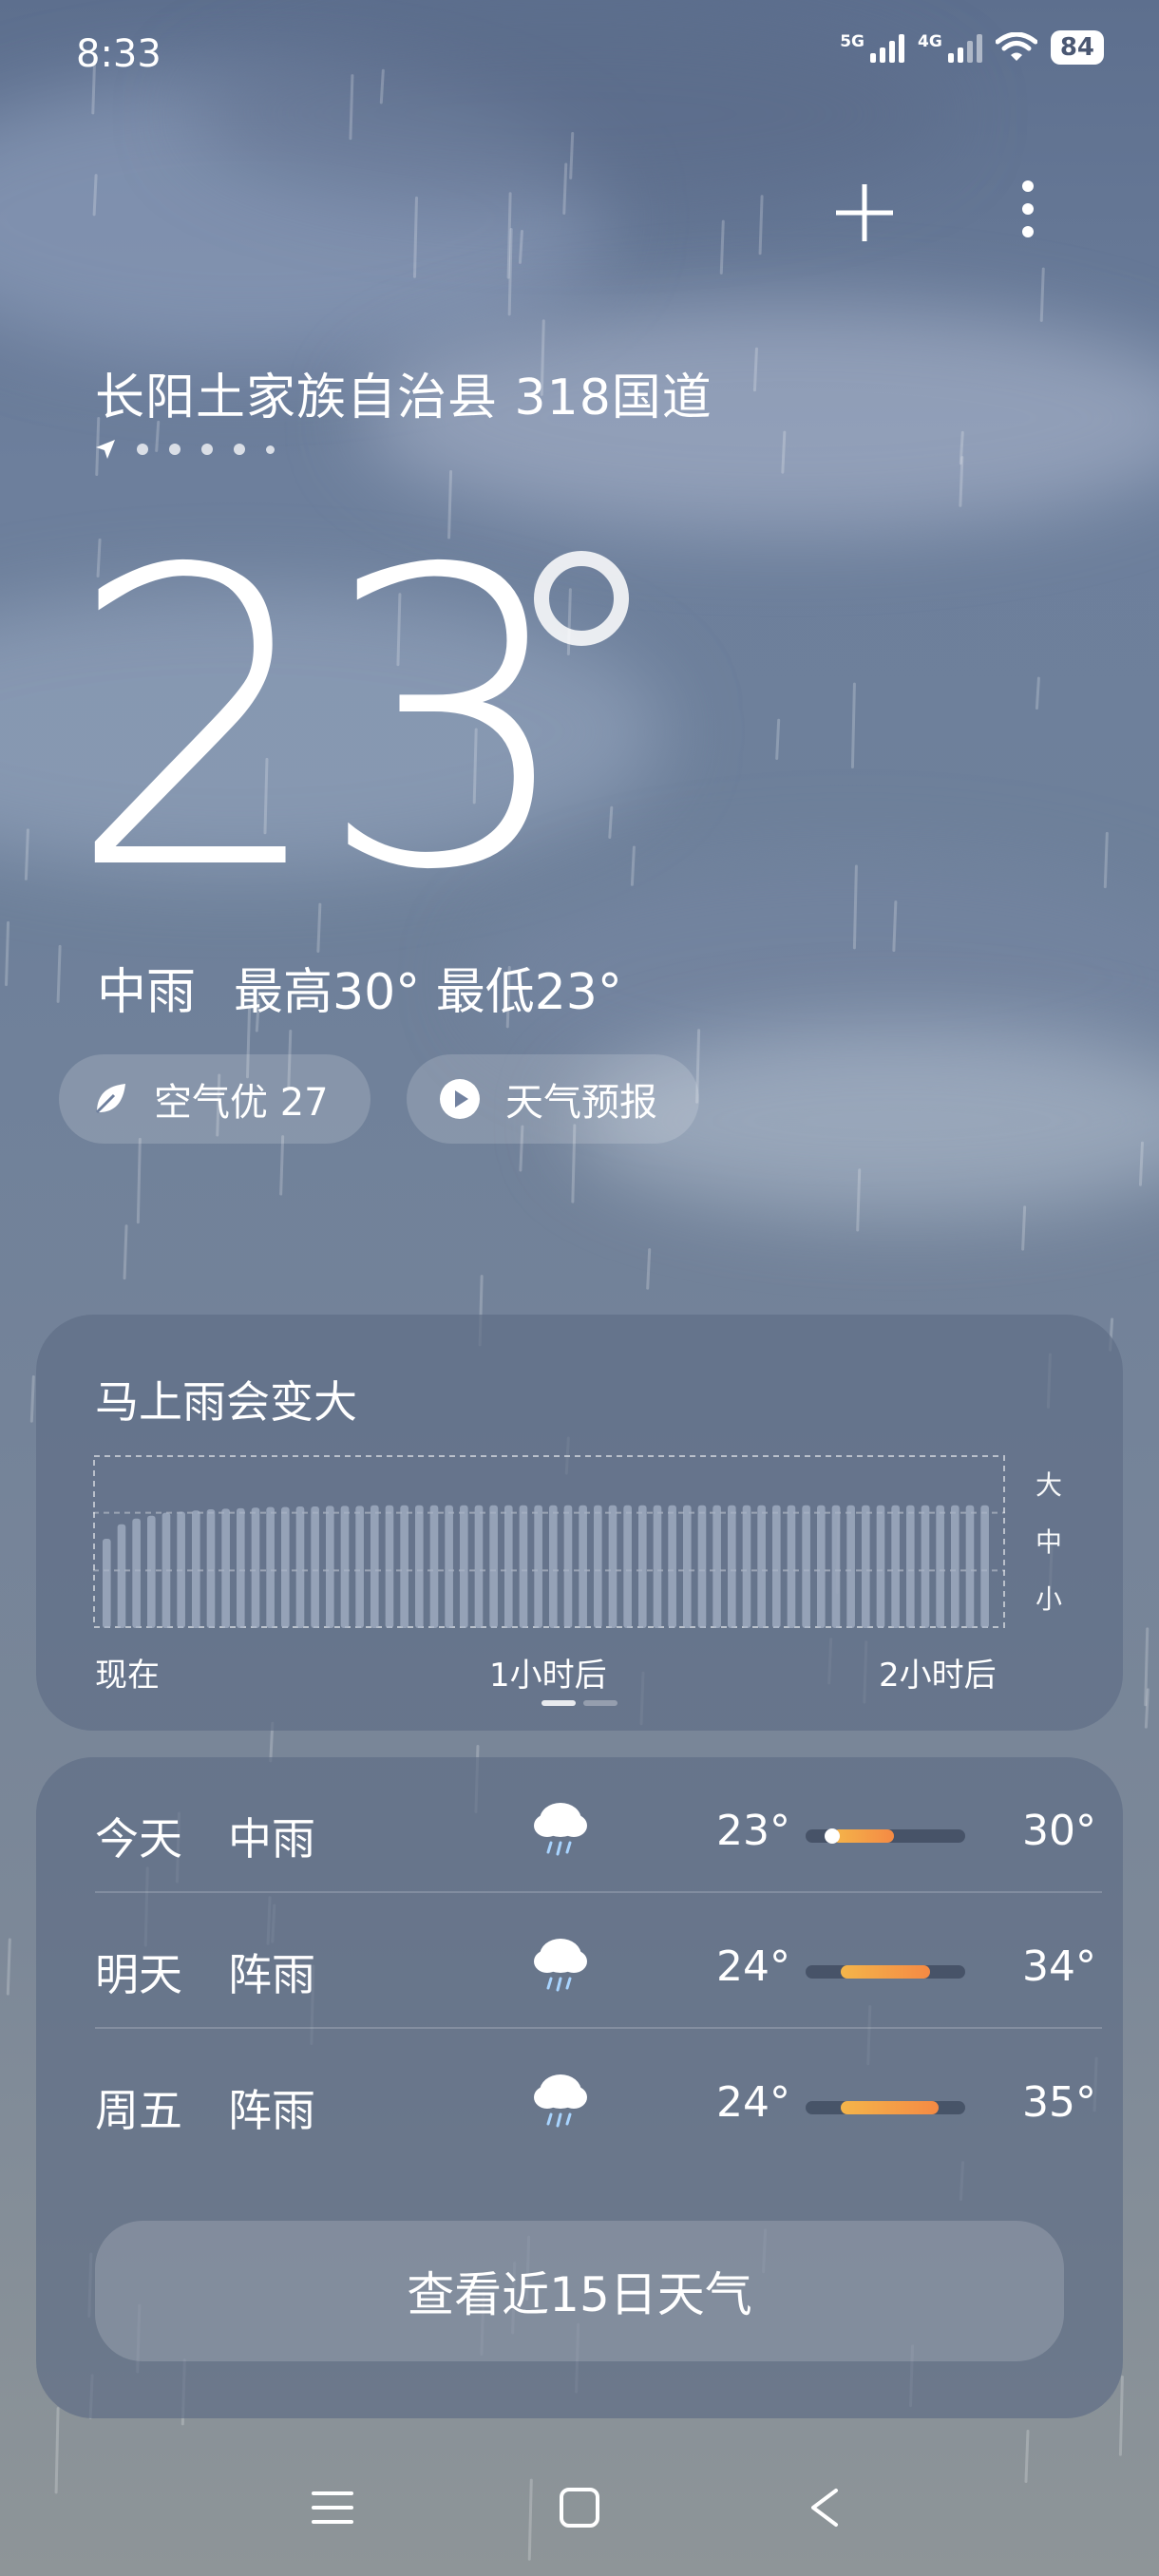 The height and width of the screenshot is (2576, 1159). What do you see at coordinates (119, 54) in the screenshot?
I see `status-time: 8:33` at bounding box center [119, 54].